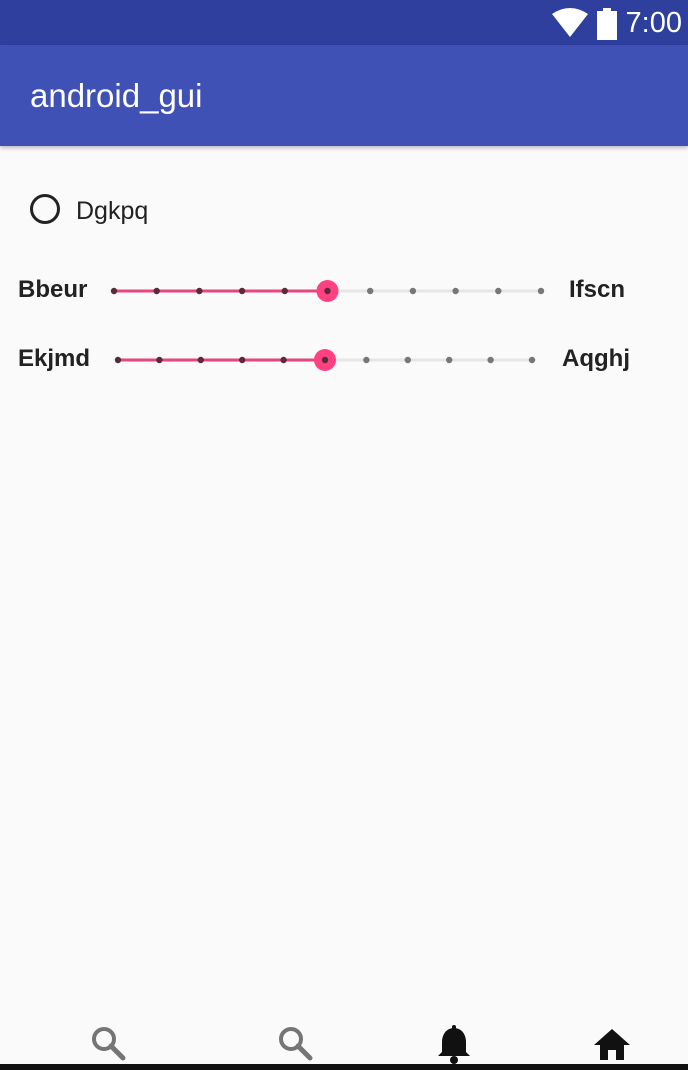  I want to click on radio-circle, so click(45, 209).